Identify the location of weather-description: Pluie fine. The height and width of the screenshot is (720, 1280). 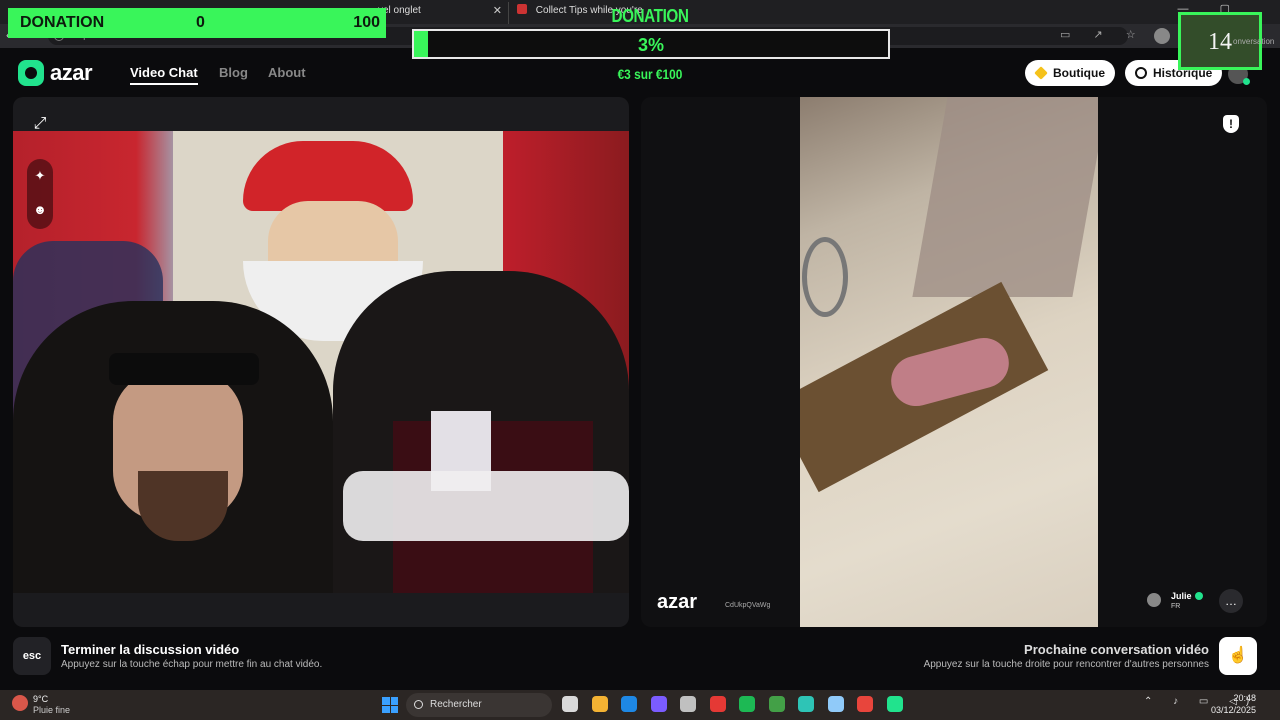
(52, 710).